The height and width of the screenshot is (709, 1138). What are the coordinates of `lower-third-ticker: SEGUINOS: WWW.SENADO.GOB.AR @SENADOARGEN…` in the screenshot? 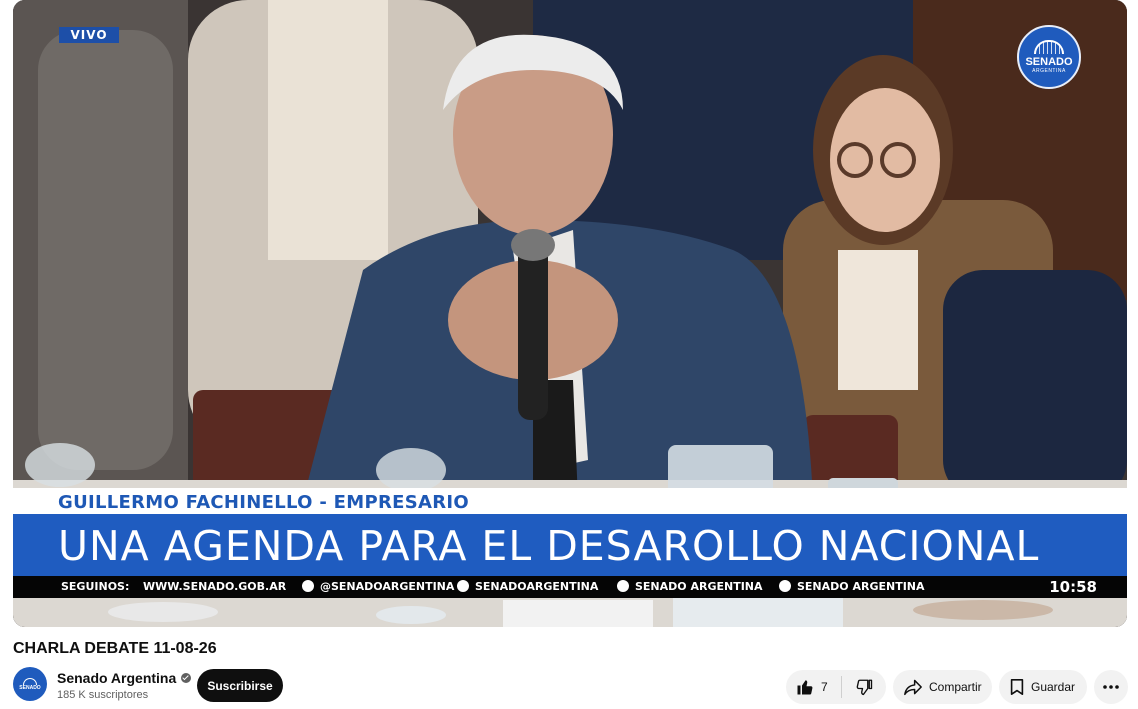 It's located at (570, 587).